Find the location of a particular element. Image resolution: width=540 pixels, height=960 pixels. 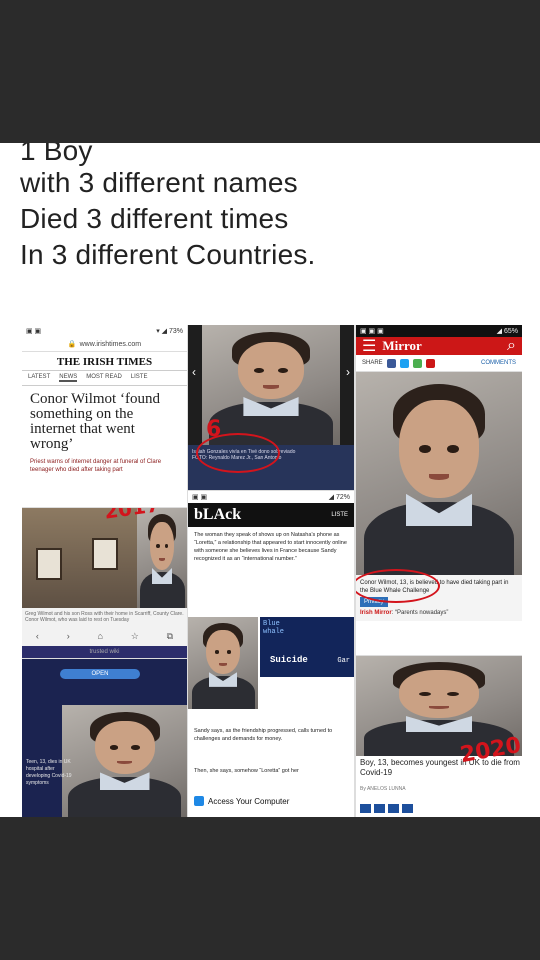

red-circle-annotation is located at coordinates (398, 586).